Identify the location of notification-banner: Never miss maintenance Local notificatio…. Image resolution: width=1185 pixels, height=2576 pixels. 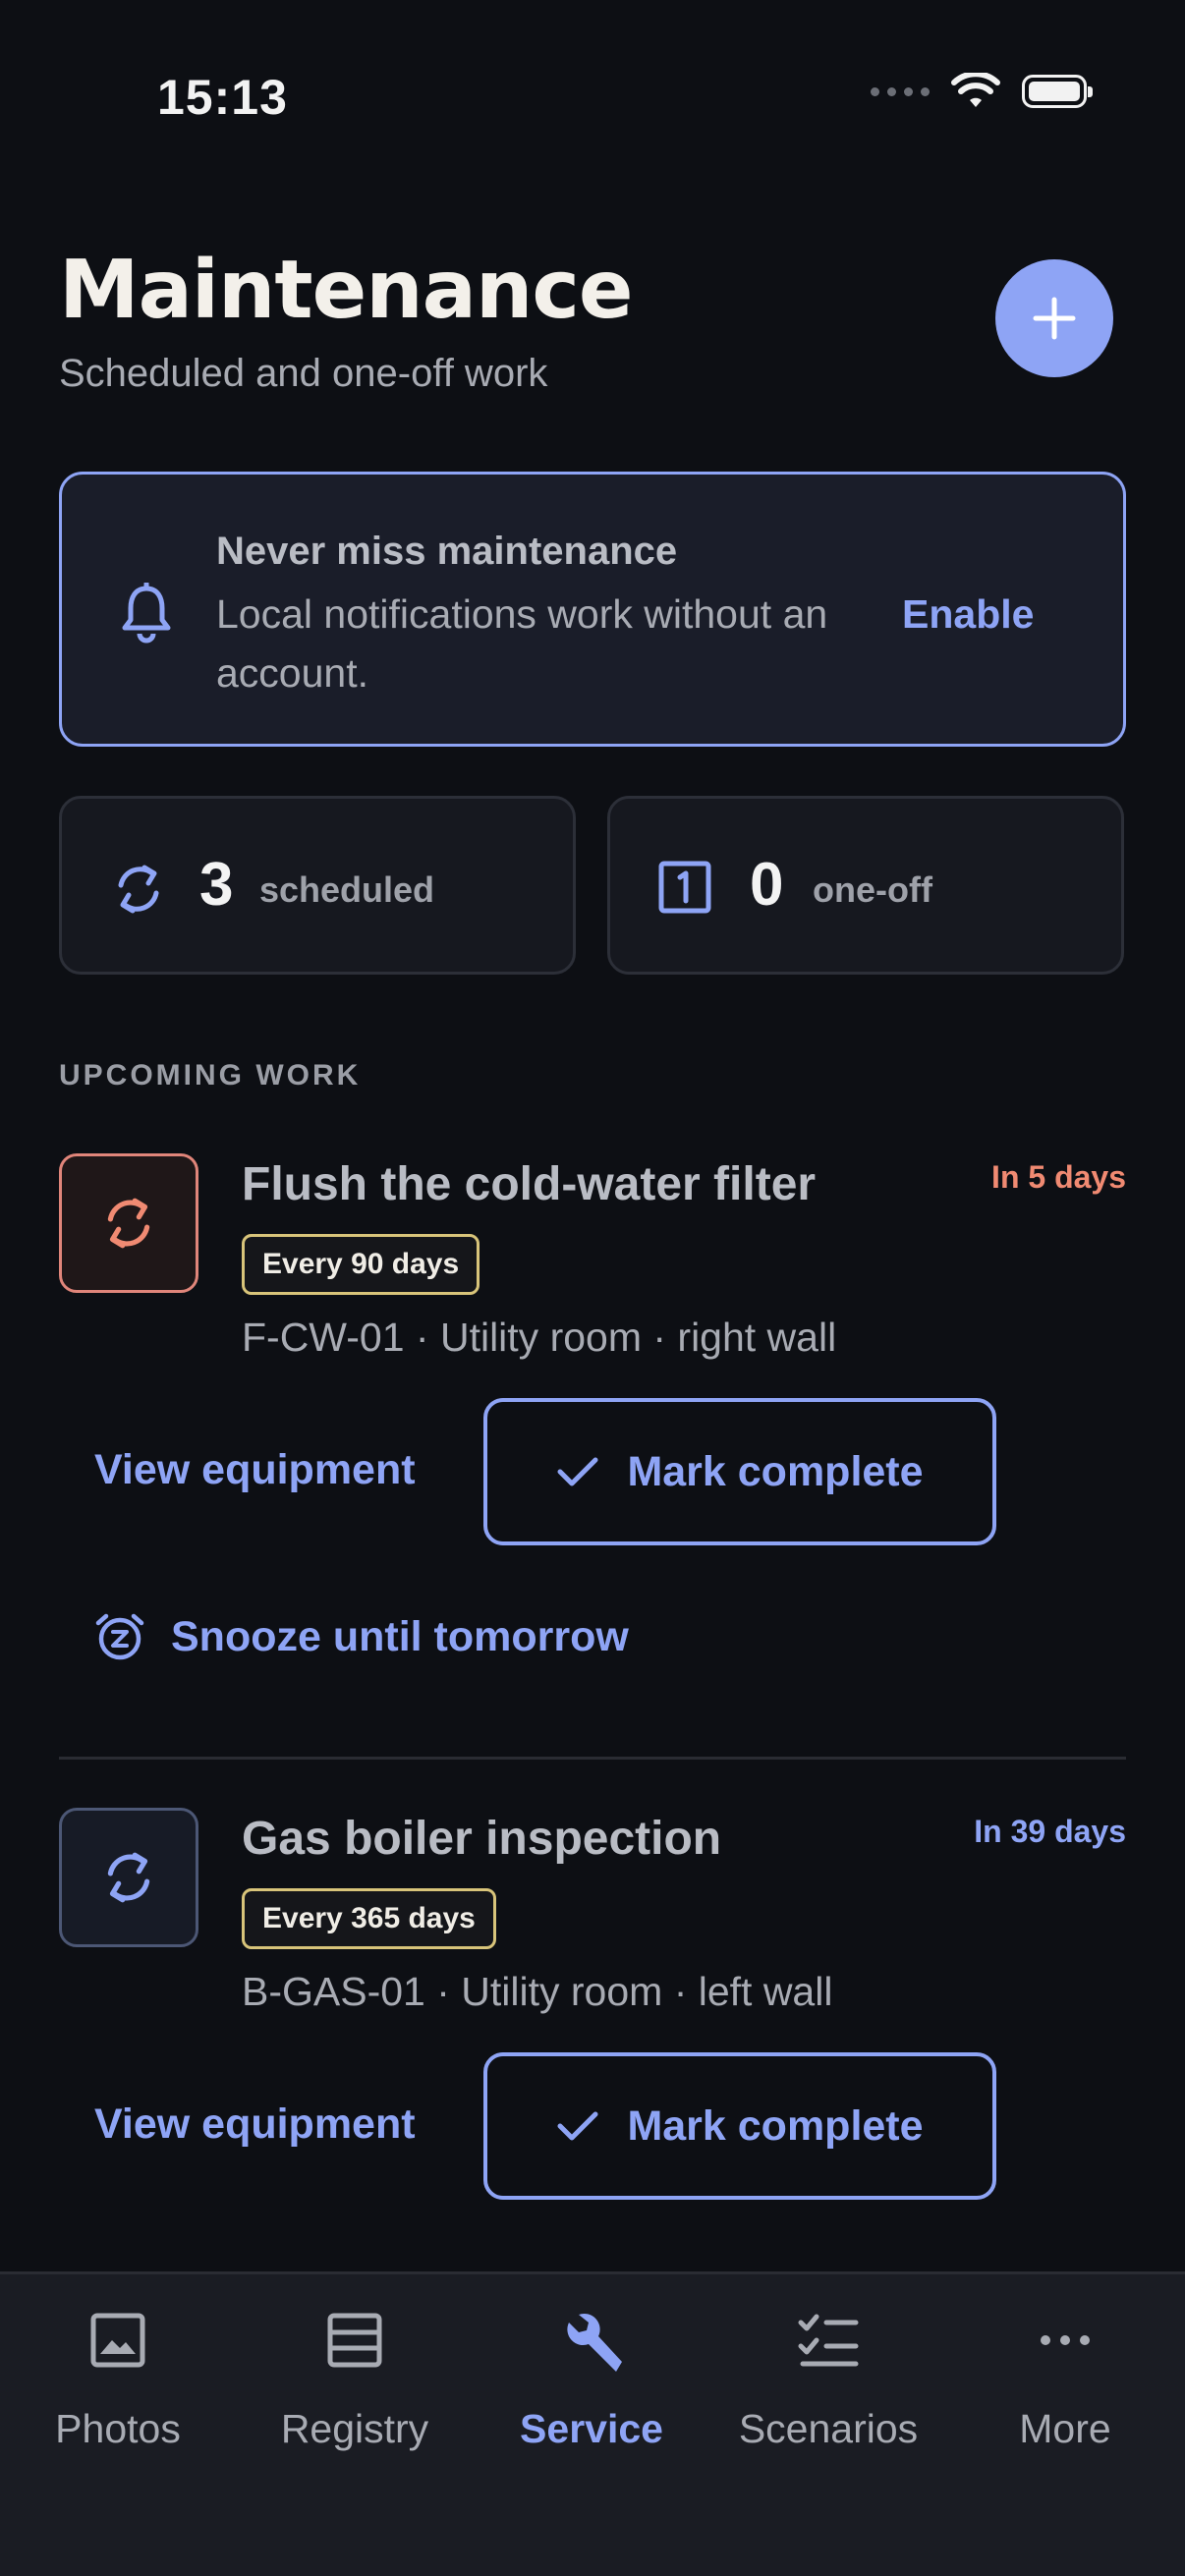
(592, 609).